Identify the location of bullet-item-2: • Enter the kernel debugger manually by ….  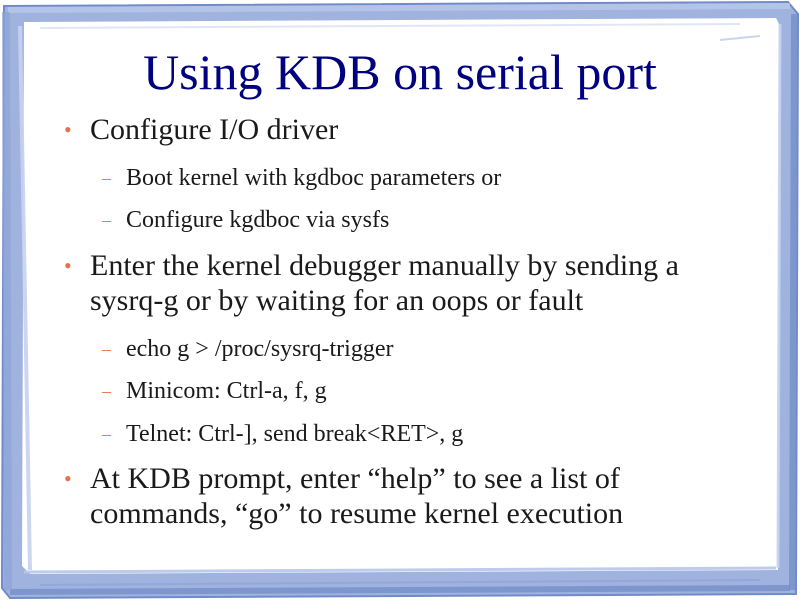
(407, 283).